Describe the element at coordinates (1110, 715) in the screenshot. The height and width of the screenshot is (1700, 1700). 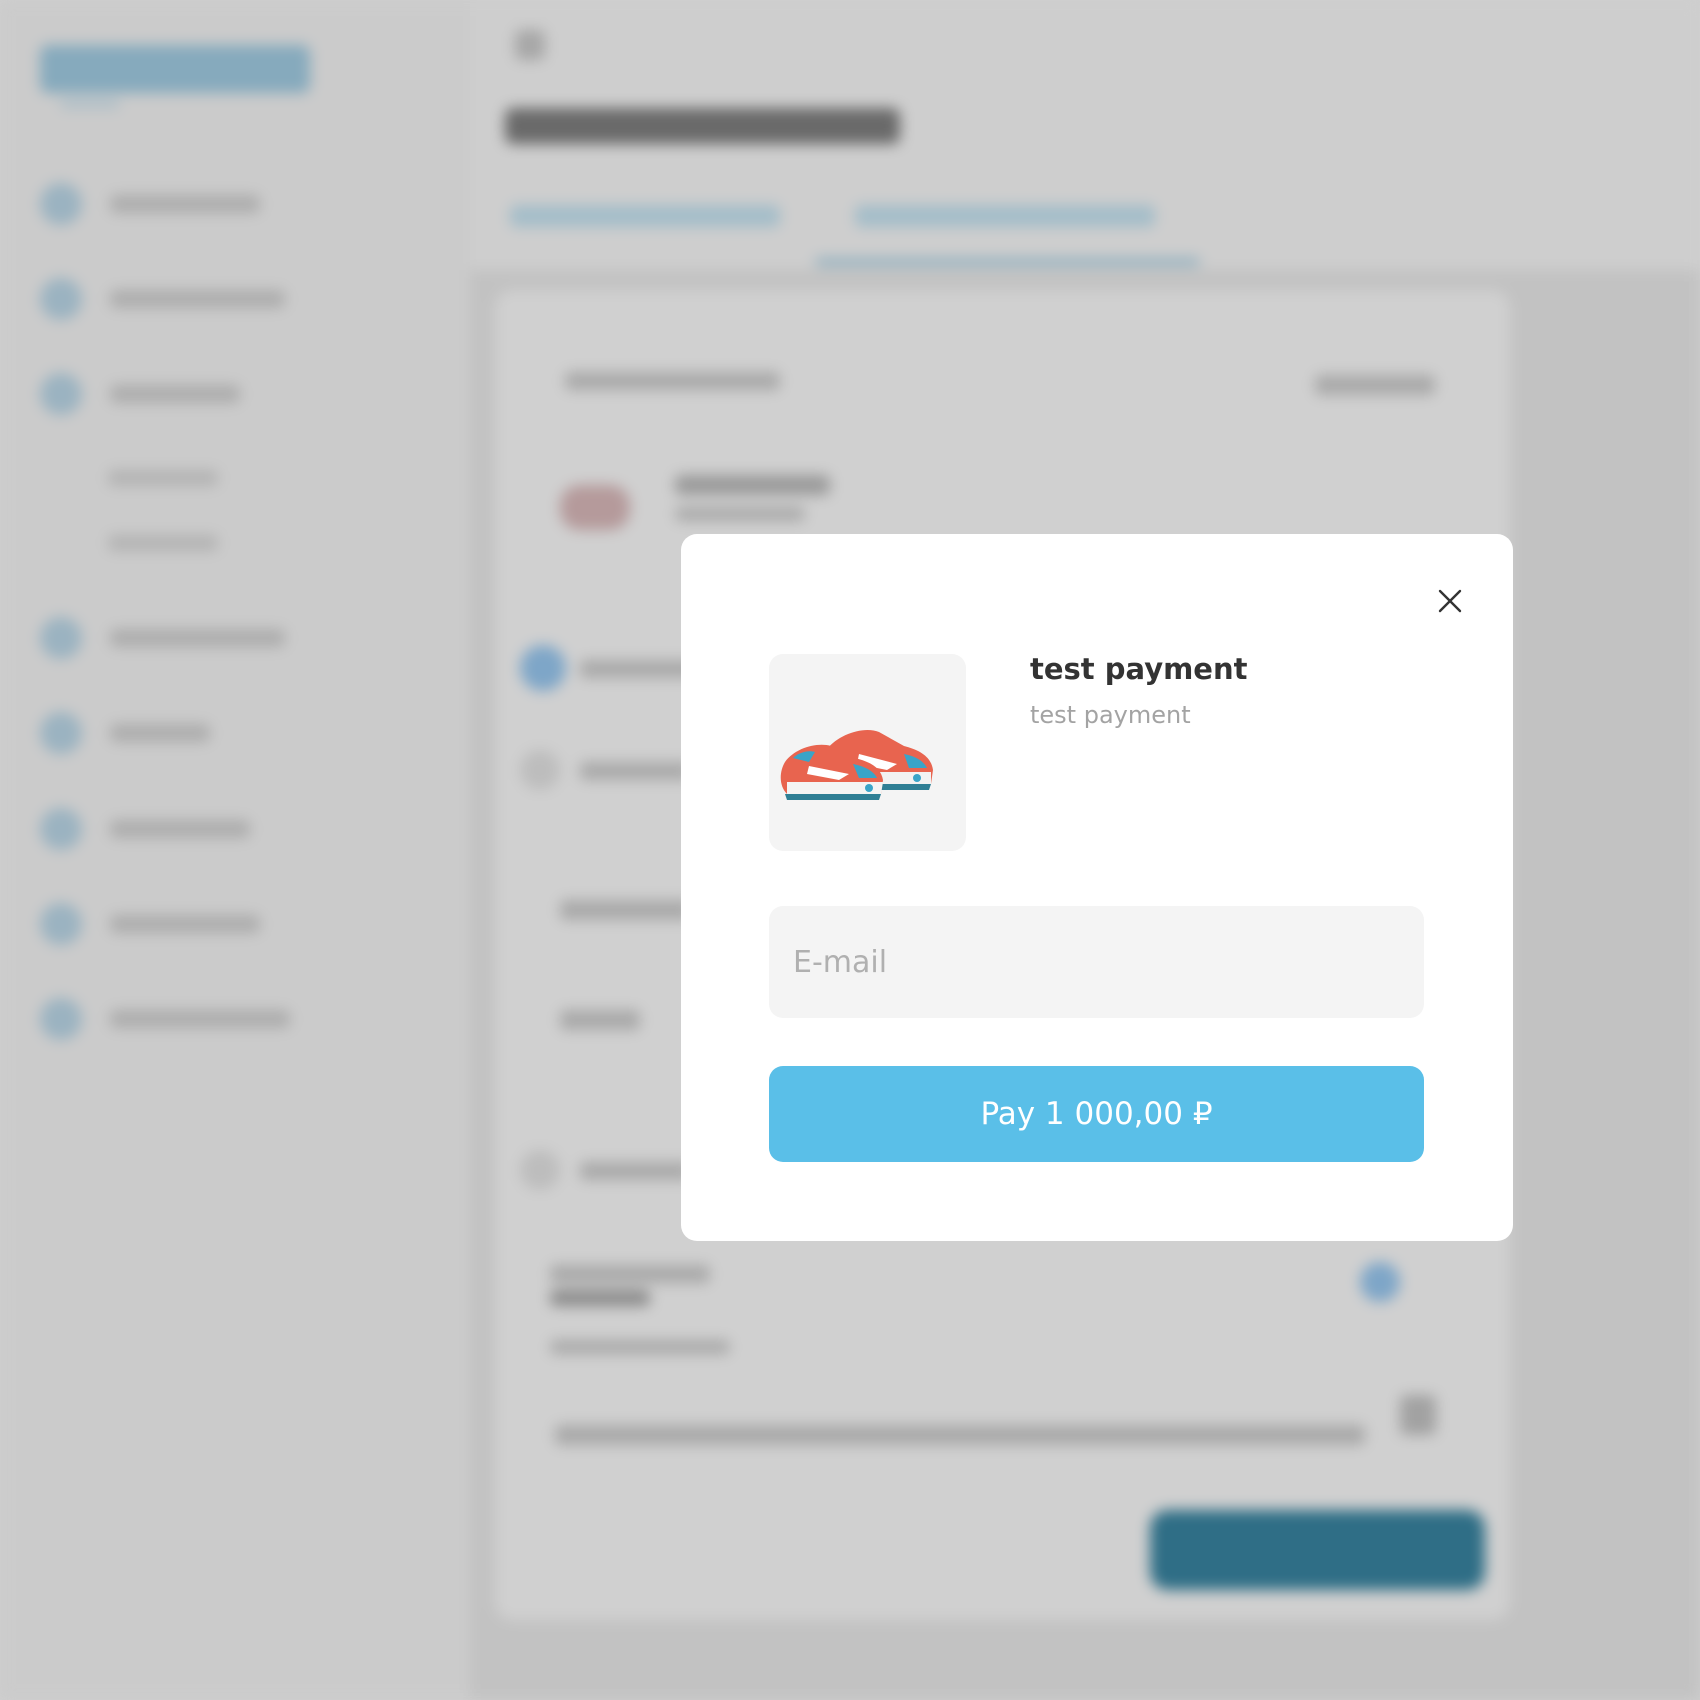
I see `product-description: test payment` at that location.